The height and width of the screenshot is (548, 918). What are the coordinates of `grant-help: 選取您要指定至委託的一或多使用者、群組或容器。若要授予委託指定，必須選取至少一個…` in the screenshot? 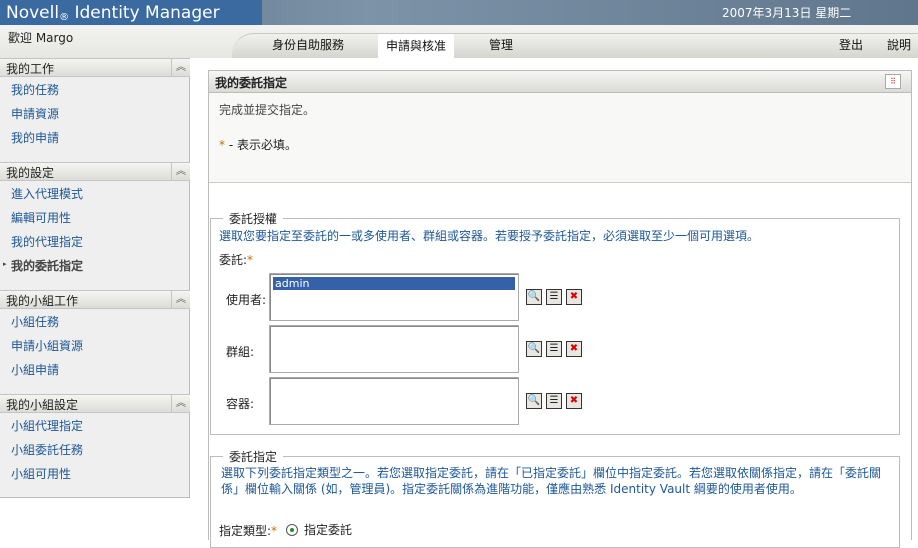 It's located at (489, 236).